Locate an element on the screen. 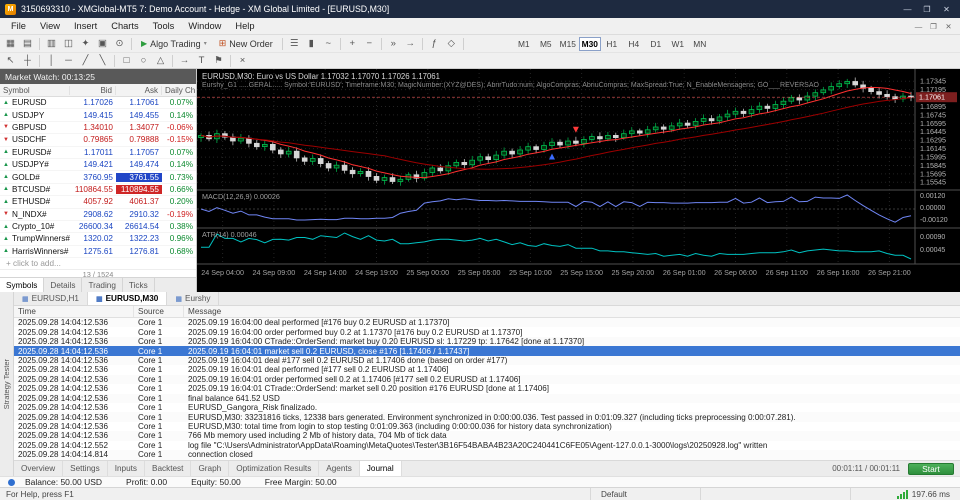  col-ask: Ask is located at coordinates (139, 90).